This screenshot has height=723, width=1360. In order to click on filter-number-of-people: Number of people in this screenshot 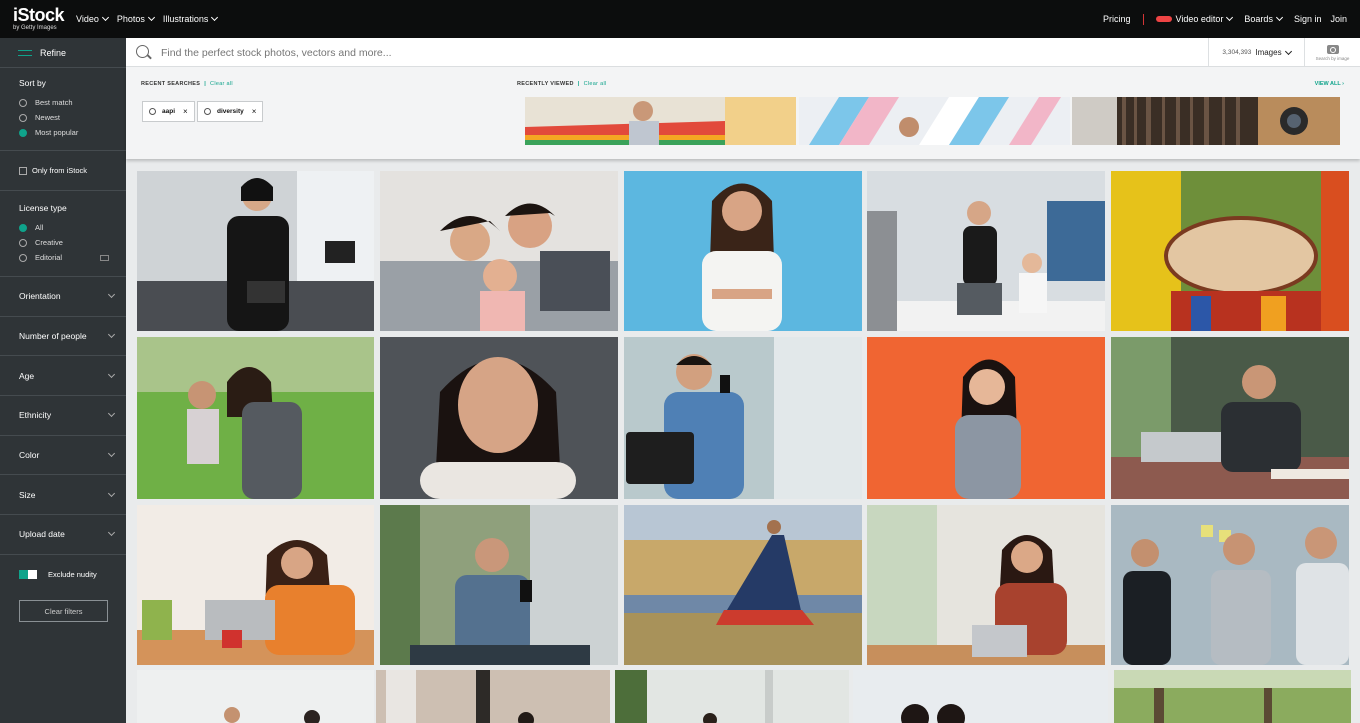, I will do `click(63, 337)`.